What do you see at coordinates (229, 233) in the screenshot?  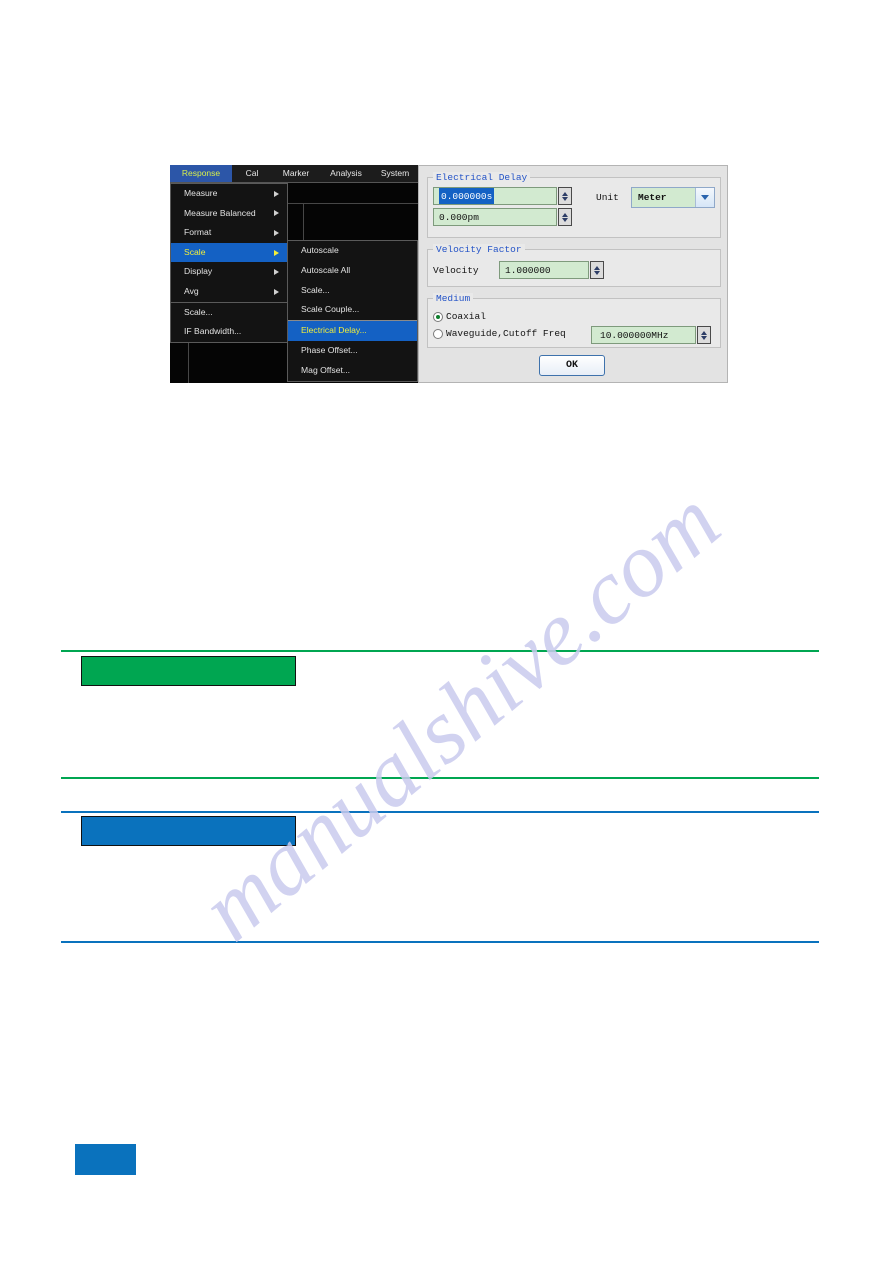 I see `menu-item-format: Format` at bounding box center [229, 233].